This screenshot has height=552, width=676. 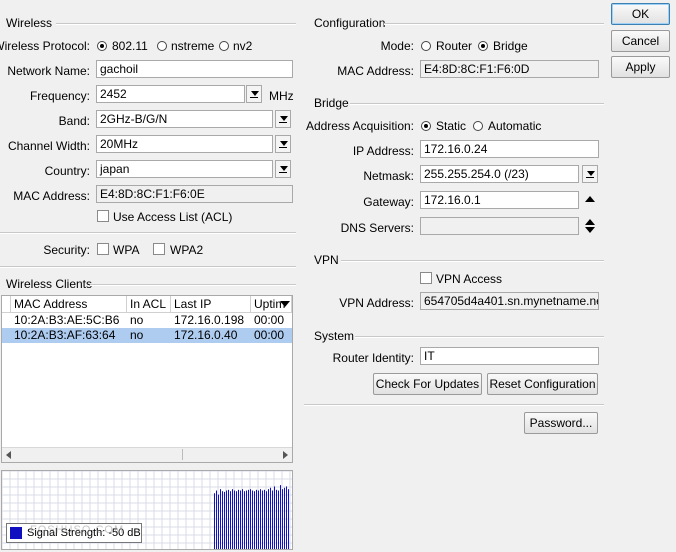 What do you see at coordinates (48, 146) in the screenshot?
I see `channel-width-label: Channel Width:` at bounding box center [48, 146].